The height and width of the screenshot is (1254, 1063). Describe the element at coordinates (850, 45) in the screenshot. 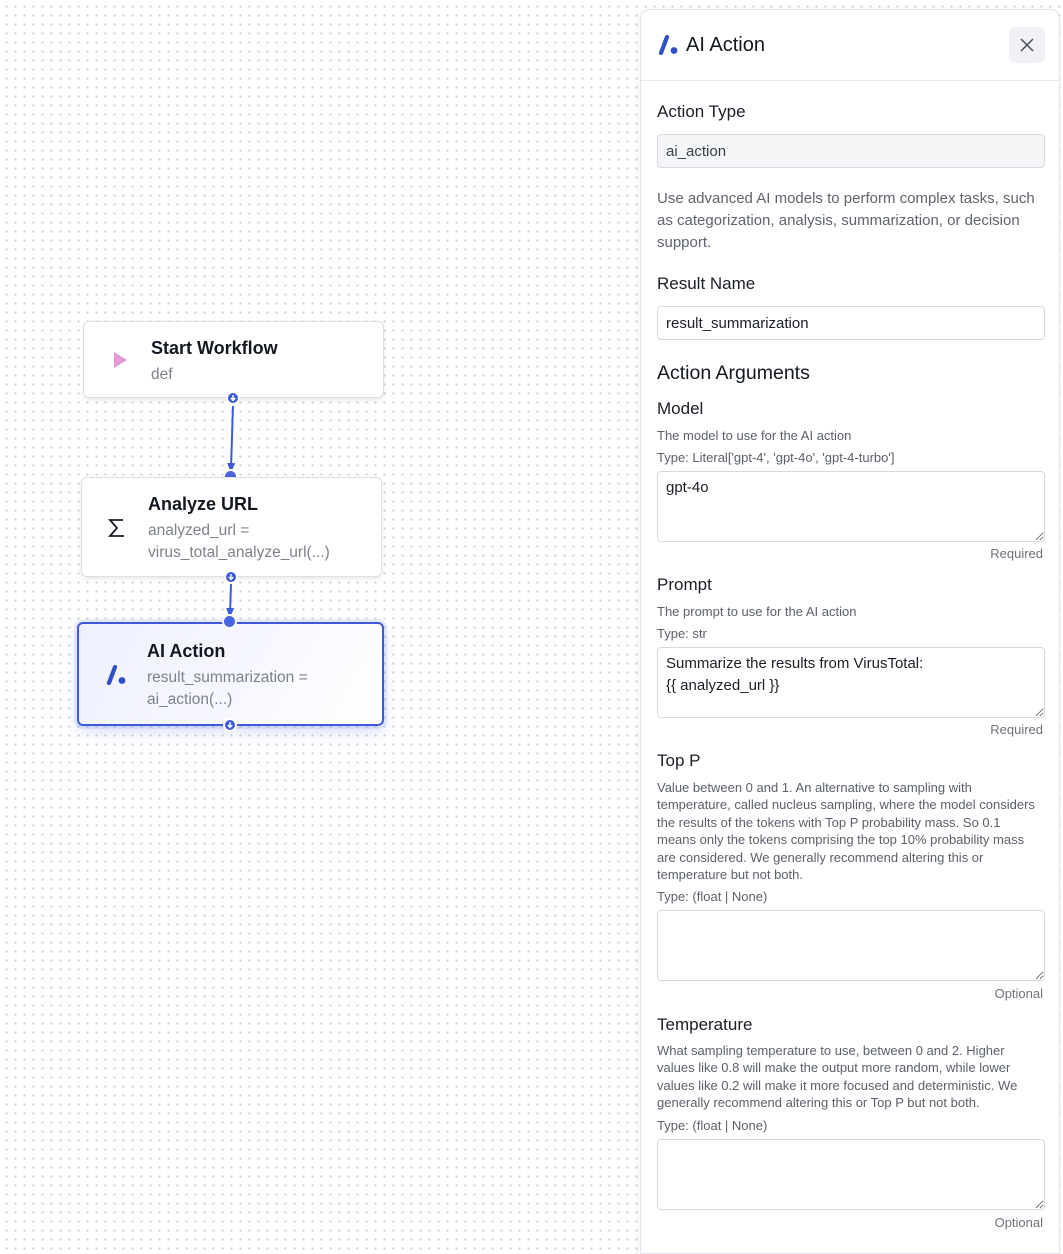

I see `panel-header: AI Action` at that location.